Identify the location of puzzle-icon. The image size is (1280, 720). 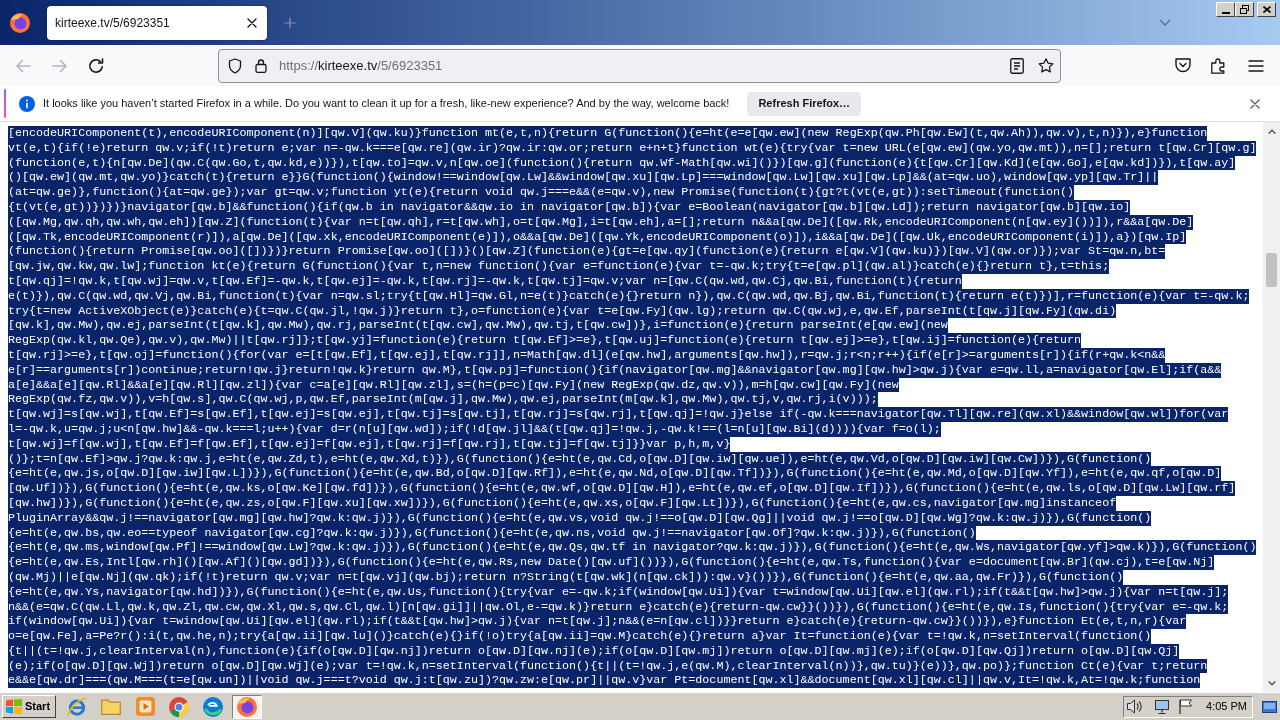
(1219, 65).